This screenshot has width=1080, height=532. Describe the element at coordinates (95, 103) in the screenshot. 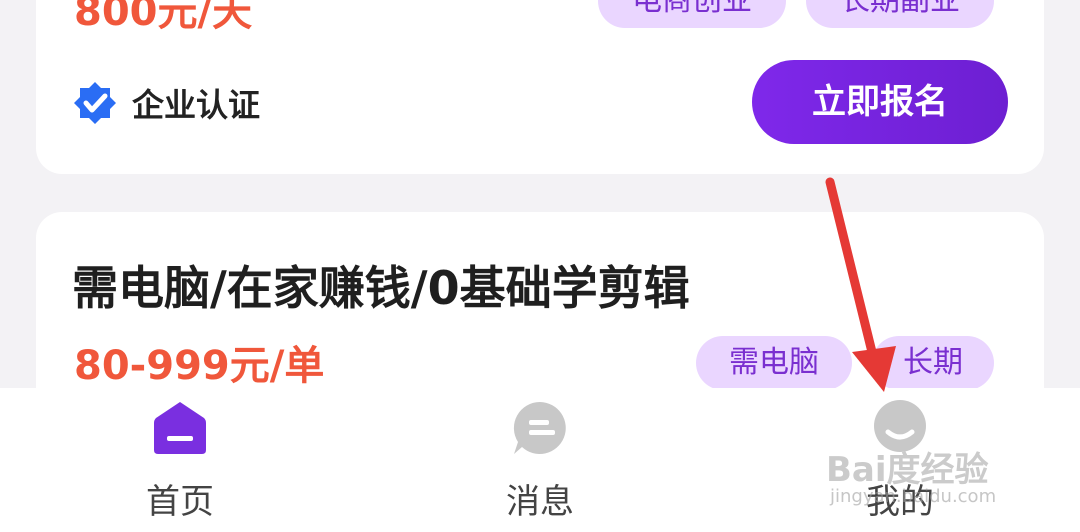

I see `verified-badge-icon` at that location.